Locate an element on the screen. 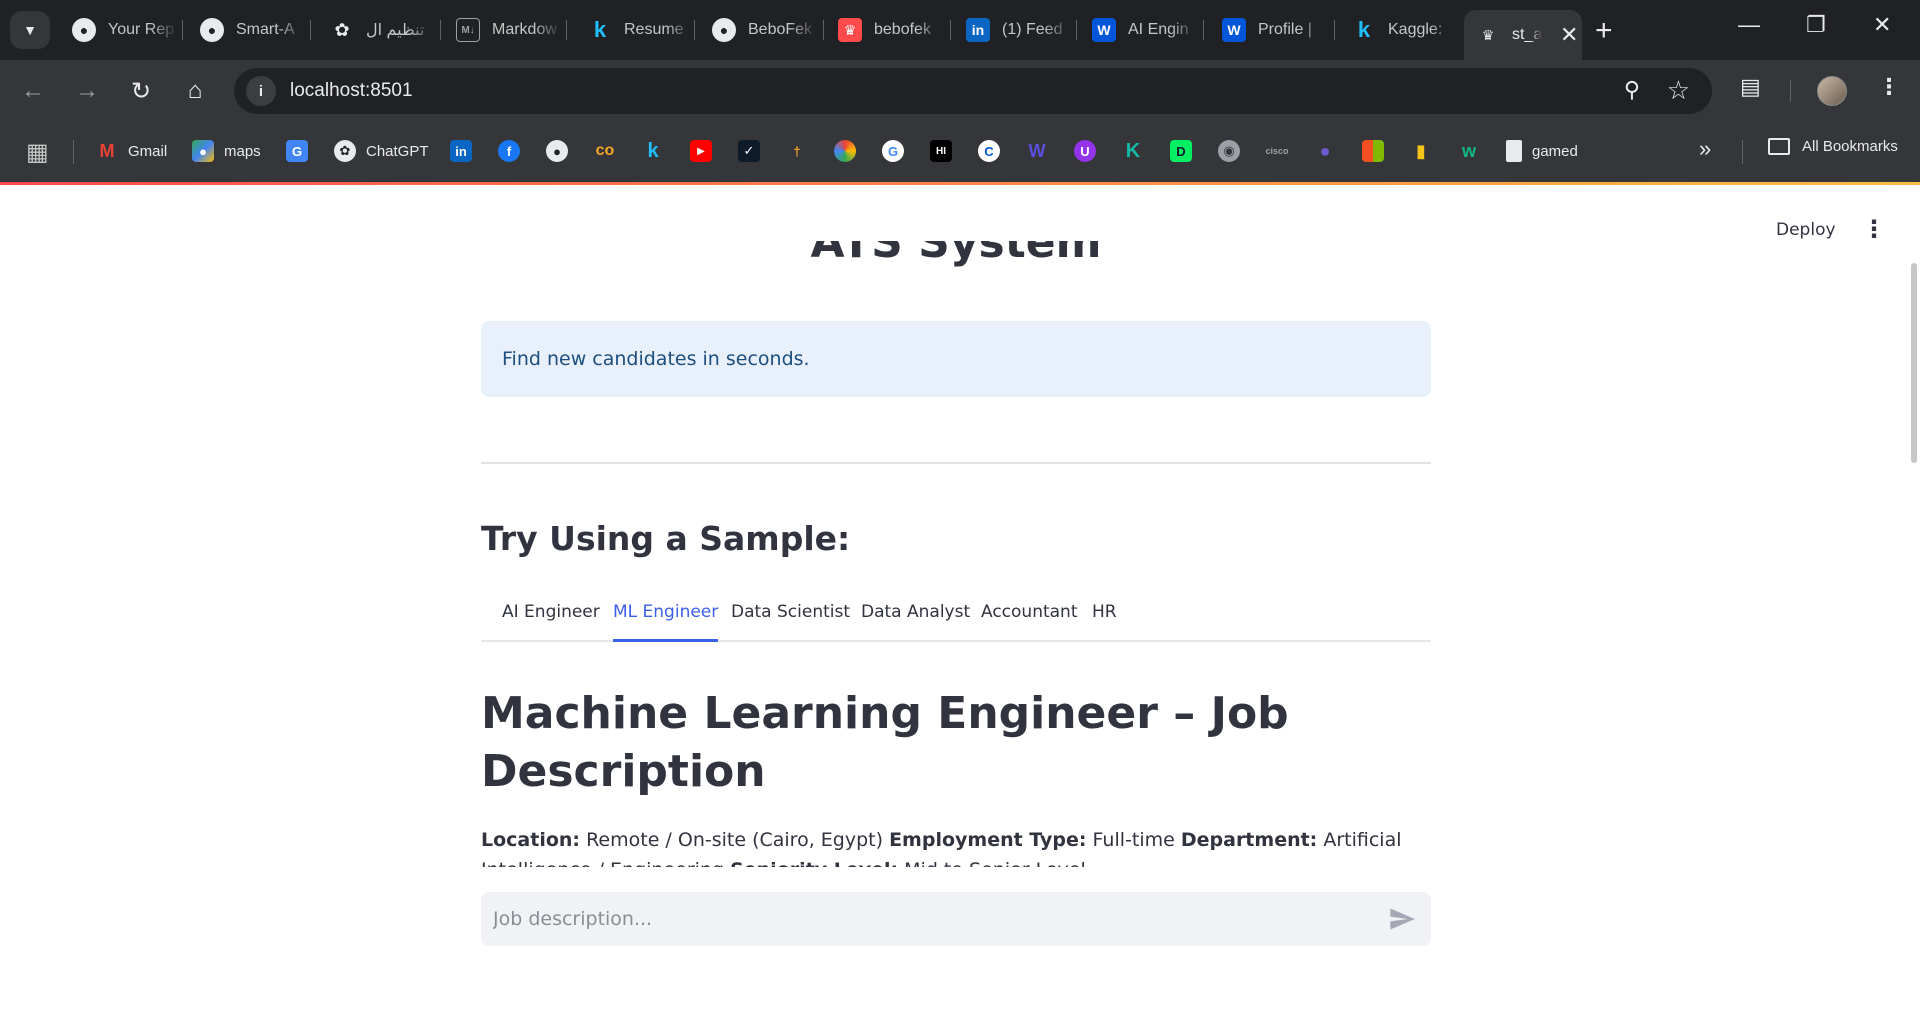 The width and height of the screenshot is (1920, 1020). bookmark-site: ● is located at coordinates (1330, 151).